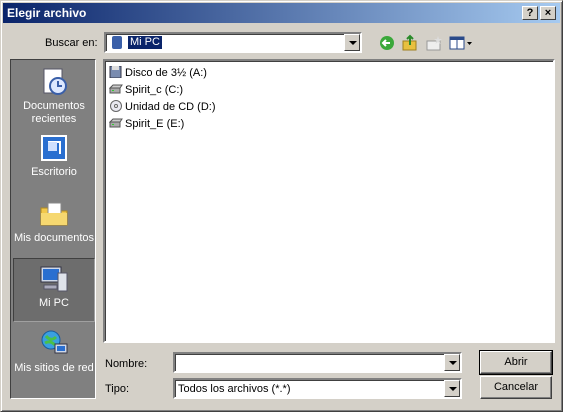 Image resolution: width=563 pixels, height=412 pixels. What do you see at coordinates (281, 13) in the screenshot?
I see `title-bar: Elegir archivo ? ×` at bounding box center [281, 13].